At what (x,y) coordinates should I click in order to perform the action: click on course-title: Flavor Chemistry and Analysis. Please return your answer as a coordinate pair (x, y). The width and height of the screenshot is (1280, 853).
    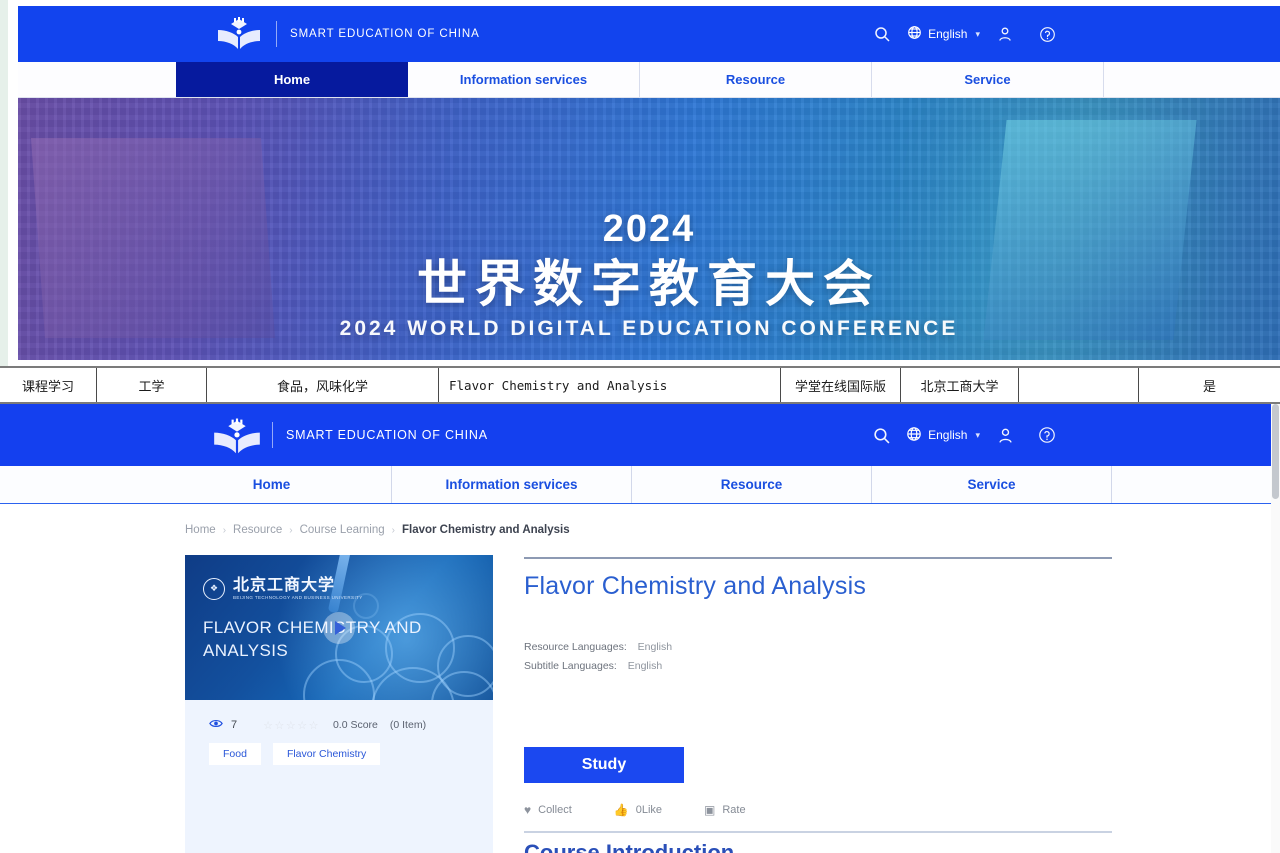
    Looking at the image, I should click on (695, 586).